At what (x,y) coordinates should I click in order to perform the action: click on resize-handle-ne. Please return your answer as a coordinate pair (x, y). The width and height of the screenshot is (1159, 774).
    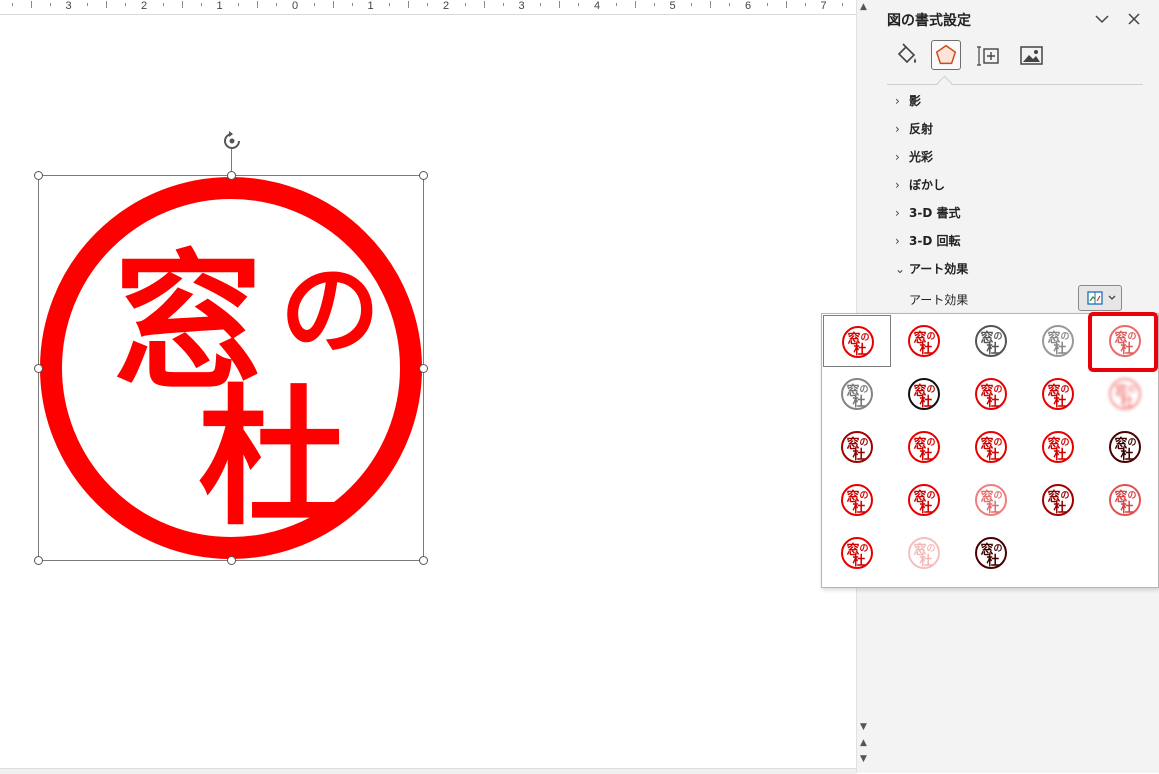
    Looking at the image, I should click on (423, 175).